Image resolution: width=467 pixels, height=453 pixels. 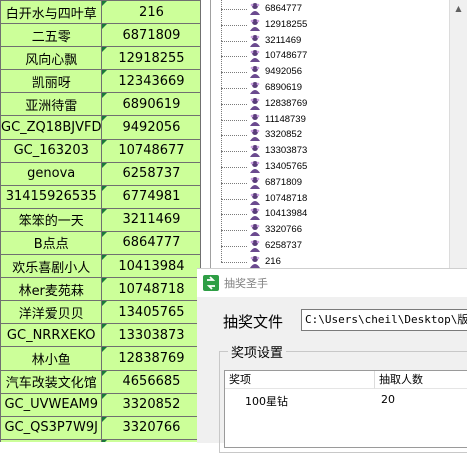 I want to click on id-cell: 216, so click(x=151, y=12).